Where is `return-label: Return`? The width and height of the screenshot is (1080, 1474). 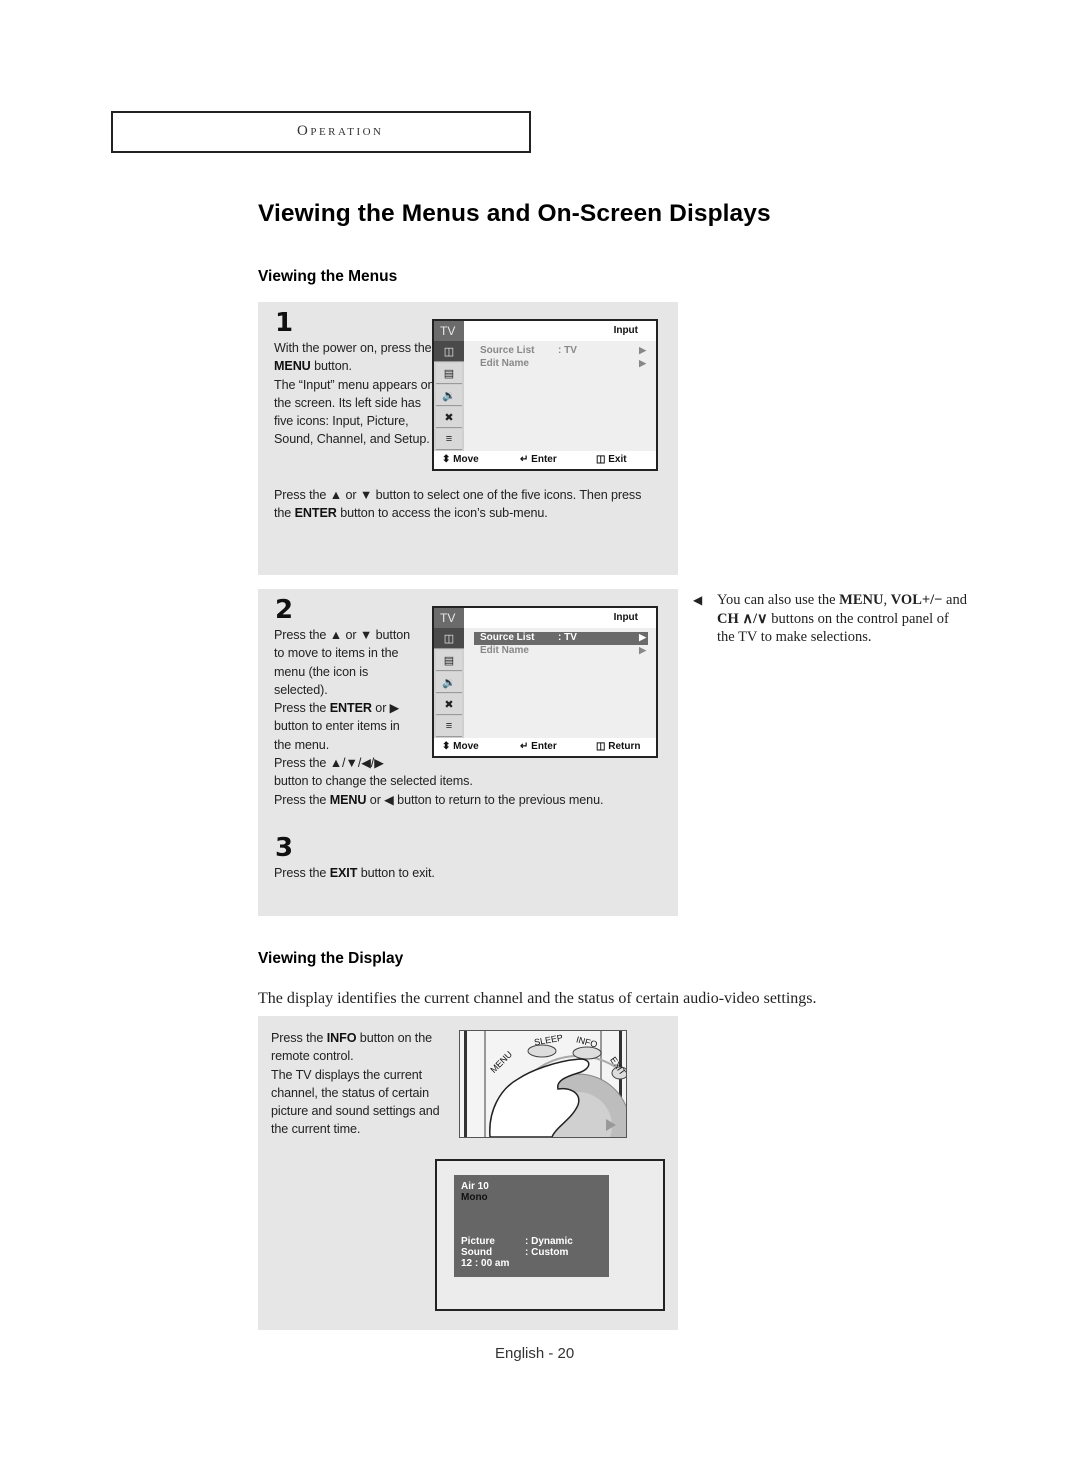 return-label: Return is located at coordinates (624, 746).